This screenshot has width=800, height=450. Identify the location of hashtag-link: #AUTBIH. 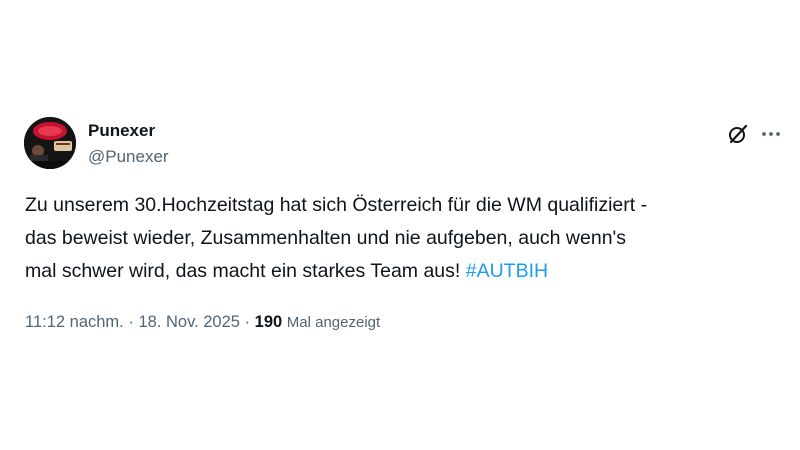
(507, 271).